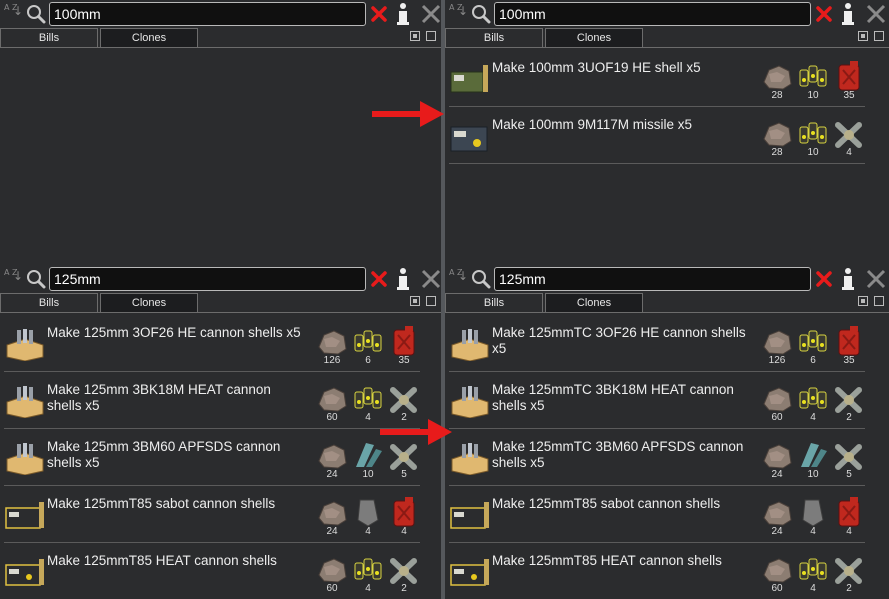  What do you see at coordinates (404, 512) in the screenshot?
I see `chemfuel-can-icon` at bounding box center [404, 512].